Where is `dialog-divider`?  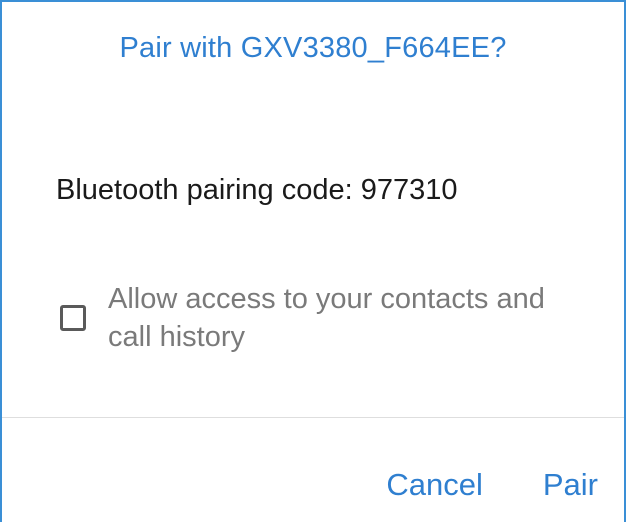
dialog-divider is located at coordinates (313, 417).